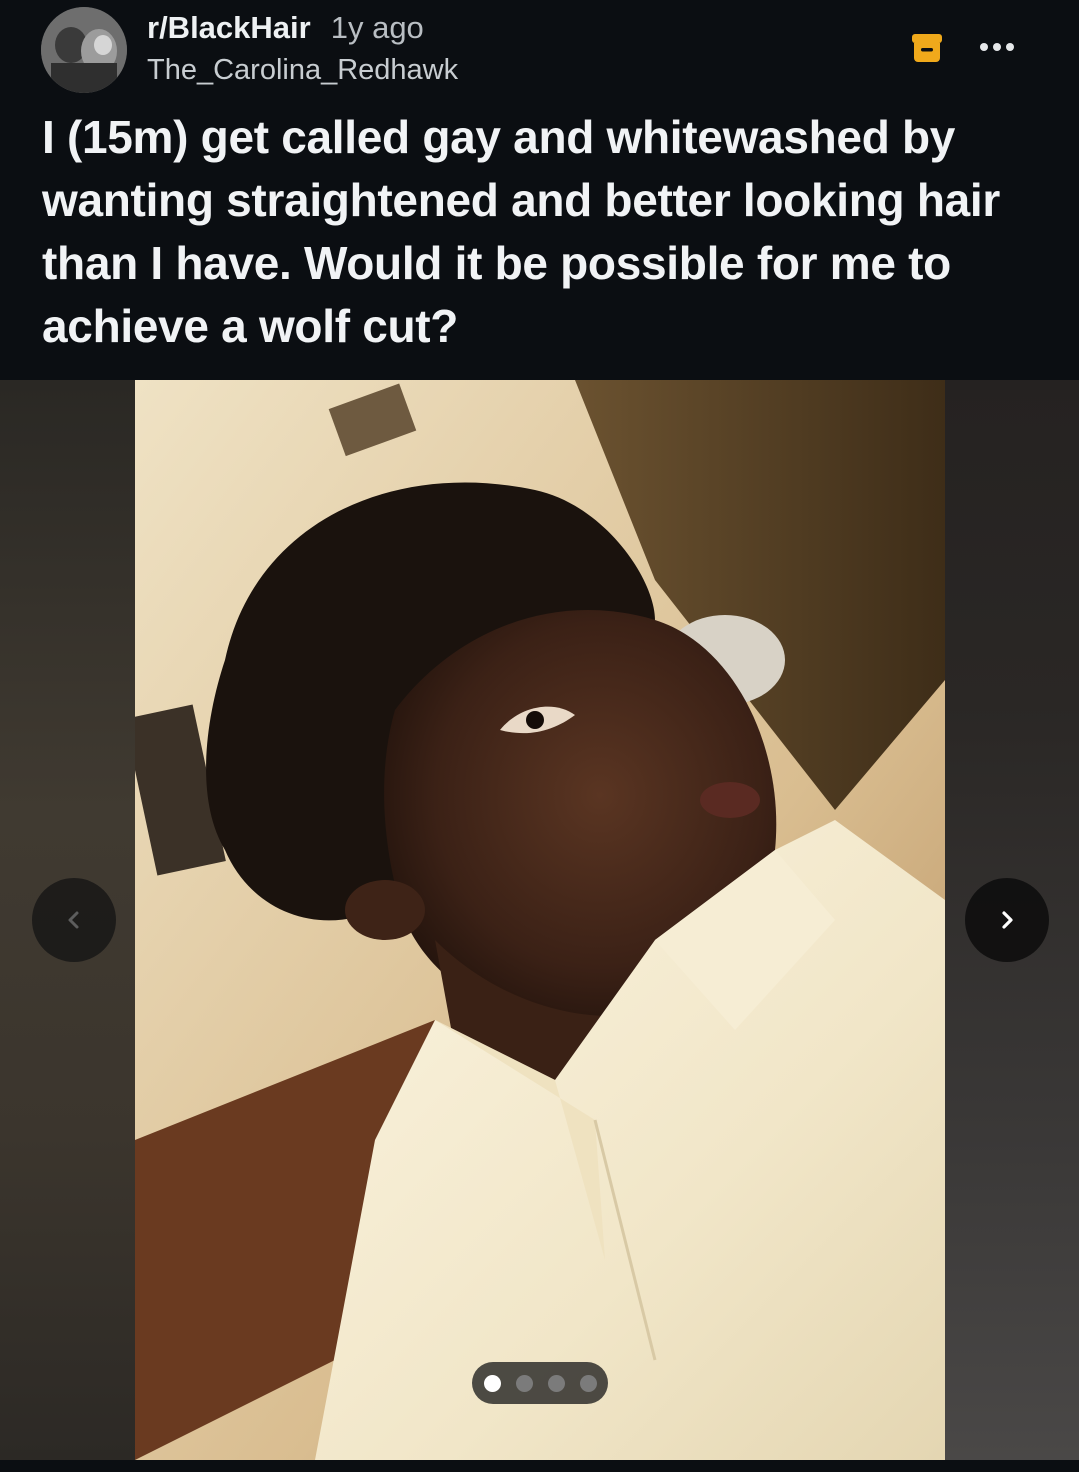  I want to click on avatar-image, so click(84, 50).